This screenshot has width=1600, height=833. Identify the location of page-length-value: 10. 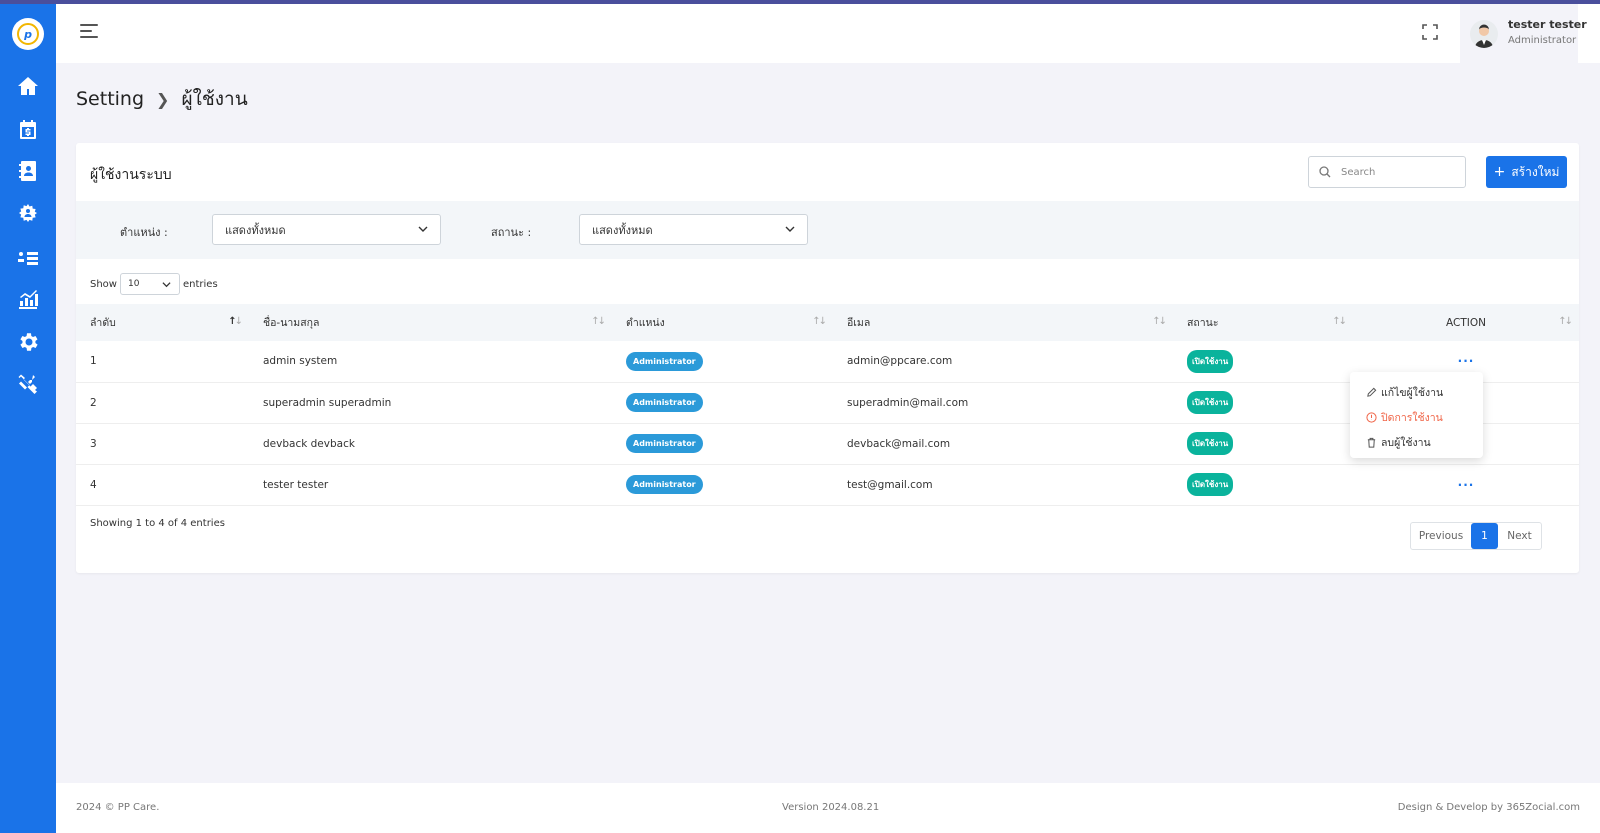
(133, 284).